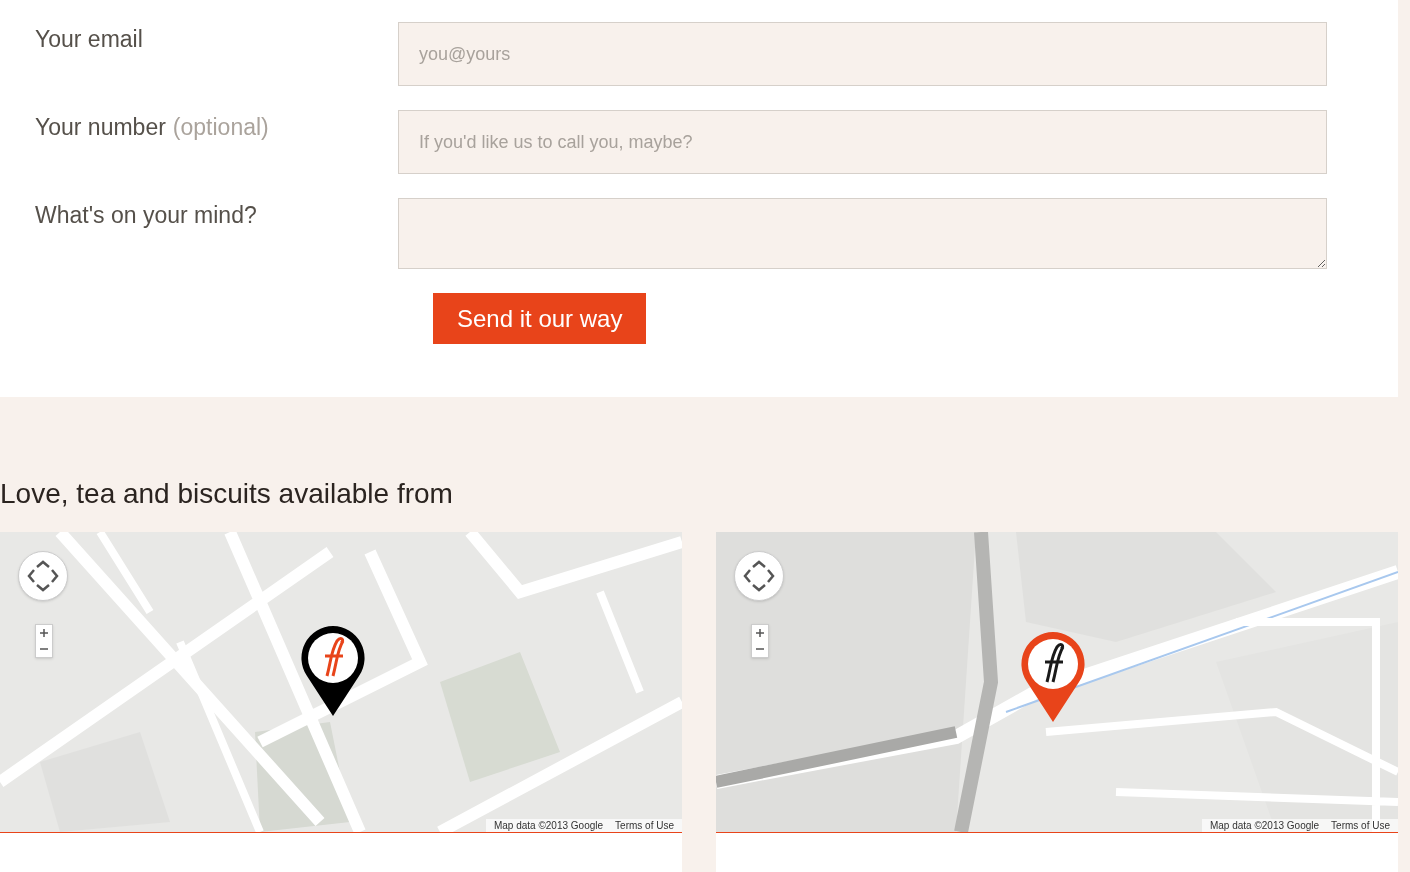 This screenshot has height=872, width=1410. What do you see at coordinates (100, 127) in the screenshot?
I see `field-label: Your number` at bounding box center [100, 127].